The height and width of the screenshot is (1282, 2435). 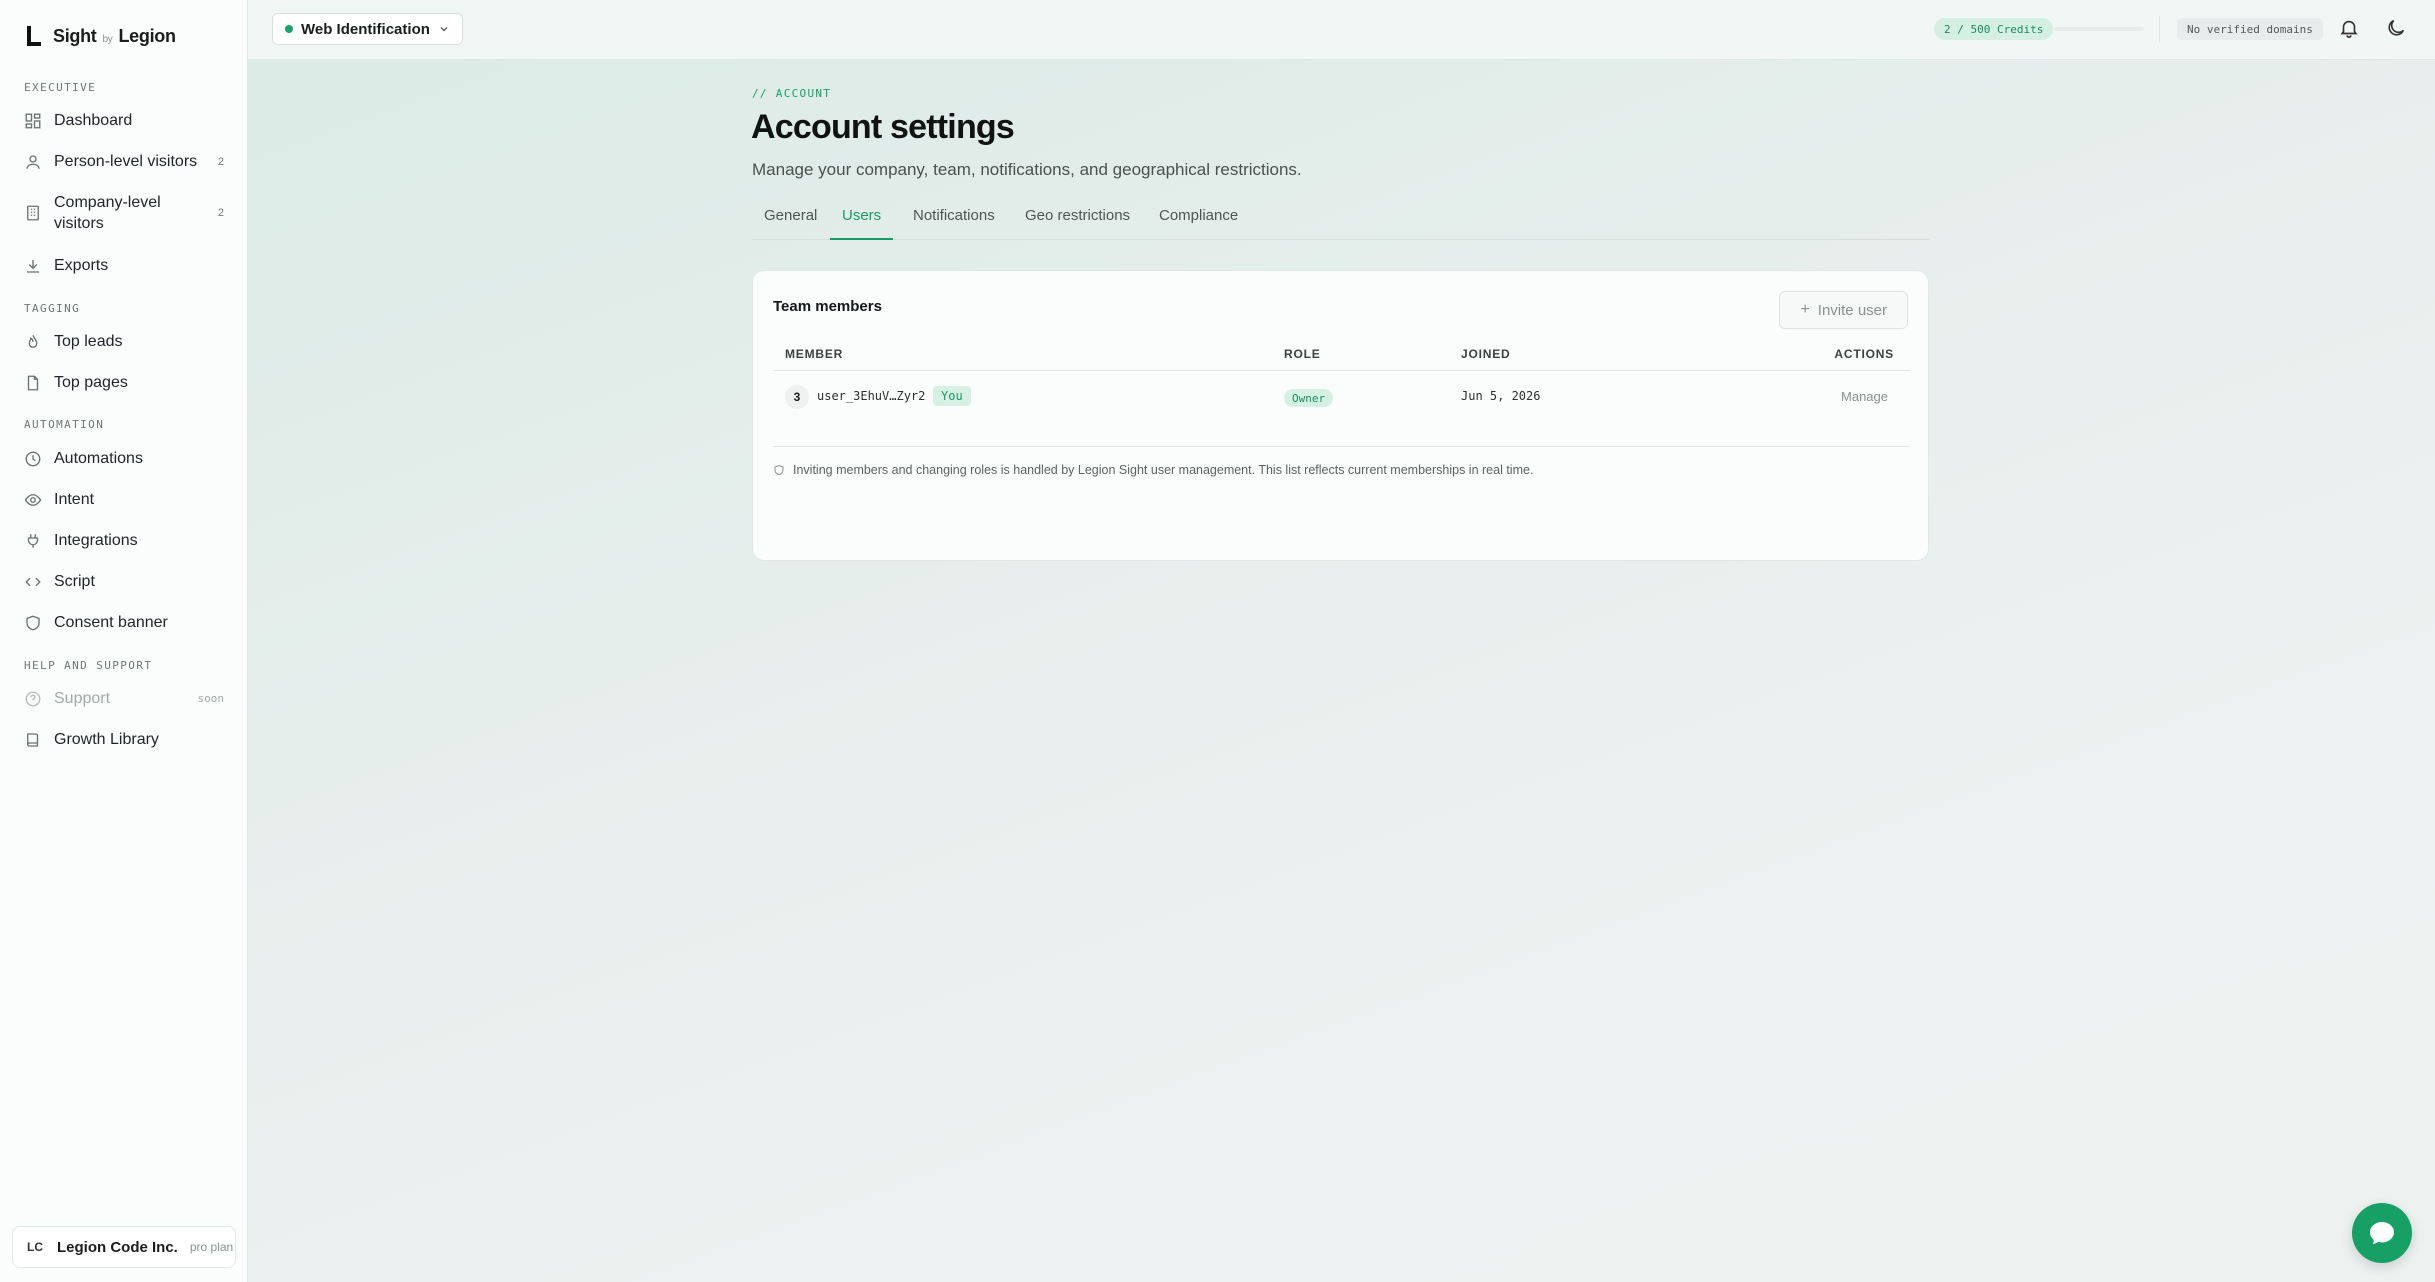 What do you see at coordinates (2099, 29) in the screenshot?
I see `credits-progress-bar` at bounding box center [2099, 29].